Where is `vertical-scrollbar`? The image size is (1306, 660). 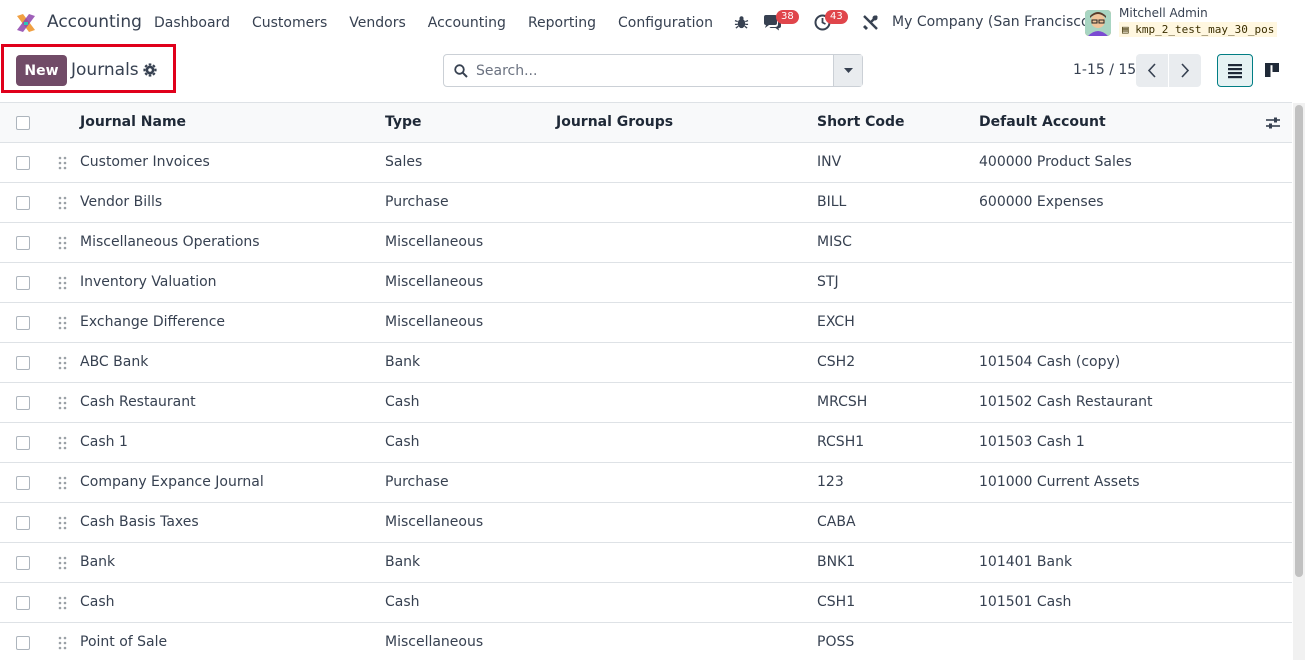
vertical-scrollbar is located at coordinates (1299, 381).